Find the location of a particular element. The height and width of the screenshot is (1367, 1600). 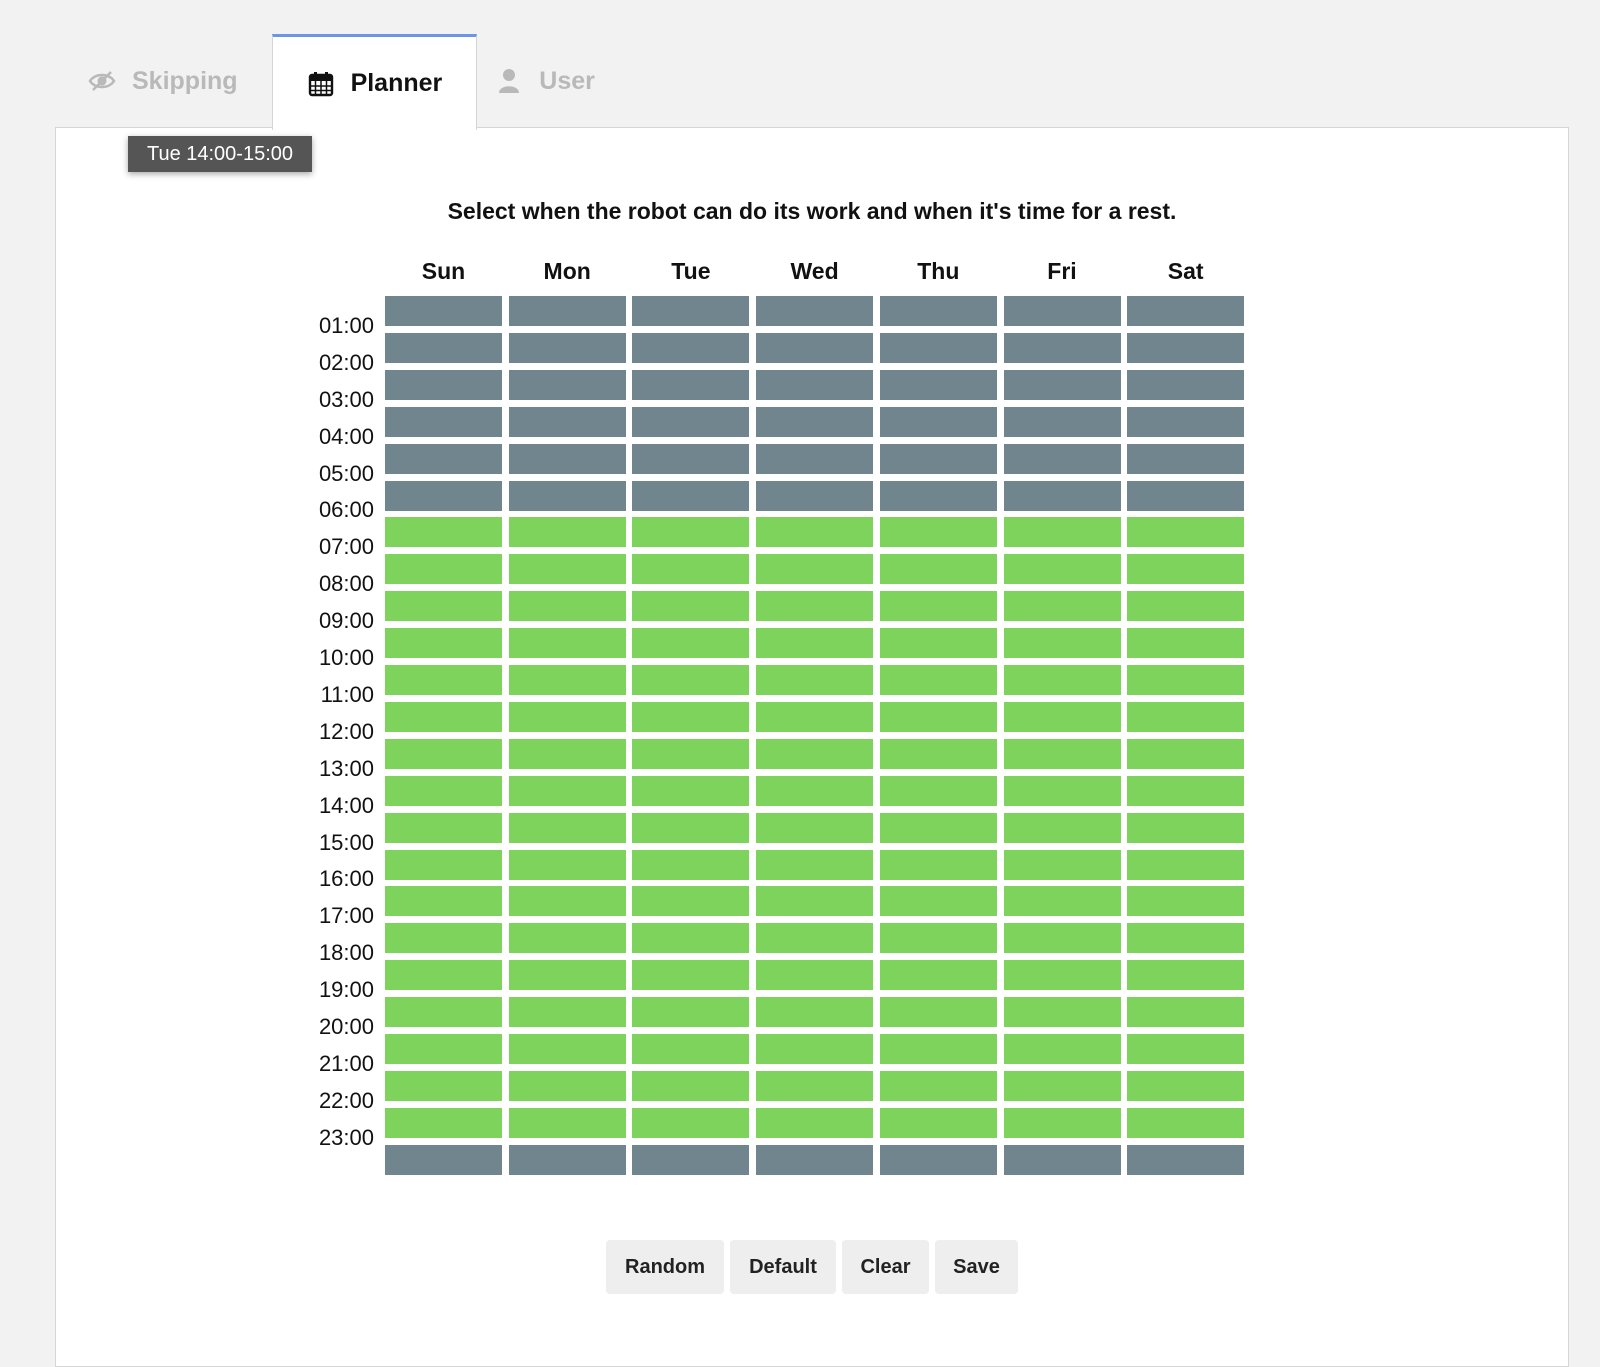

clear-button: Clear is located at coordinates (885, 1267).